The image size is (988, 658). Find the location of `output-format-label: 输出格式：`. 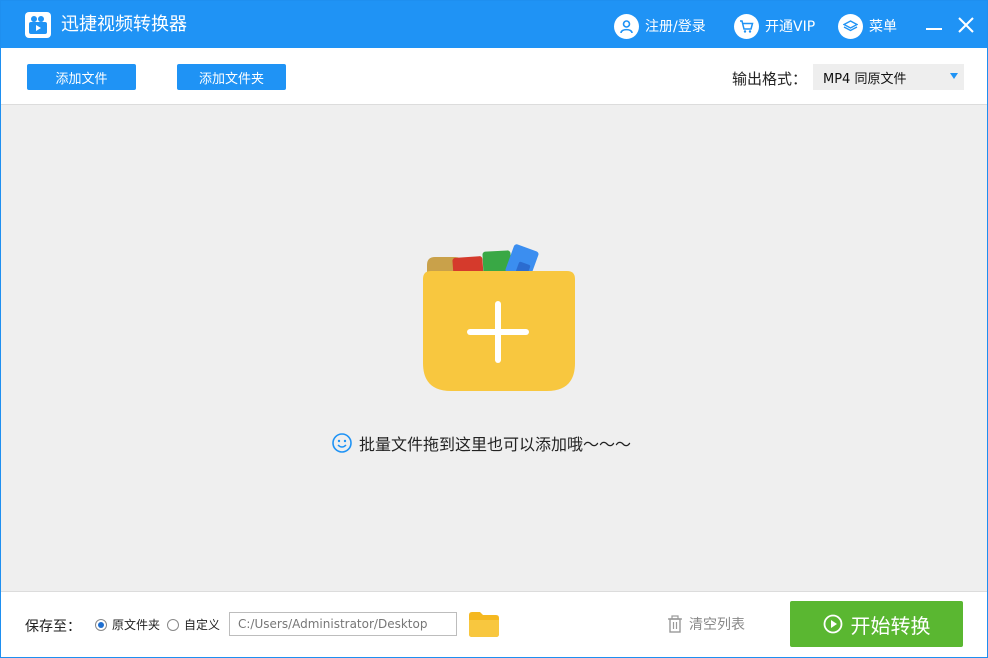

output-format-label: 输出格式： is located at coordinates (770, 79).